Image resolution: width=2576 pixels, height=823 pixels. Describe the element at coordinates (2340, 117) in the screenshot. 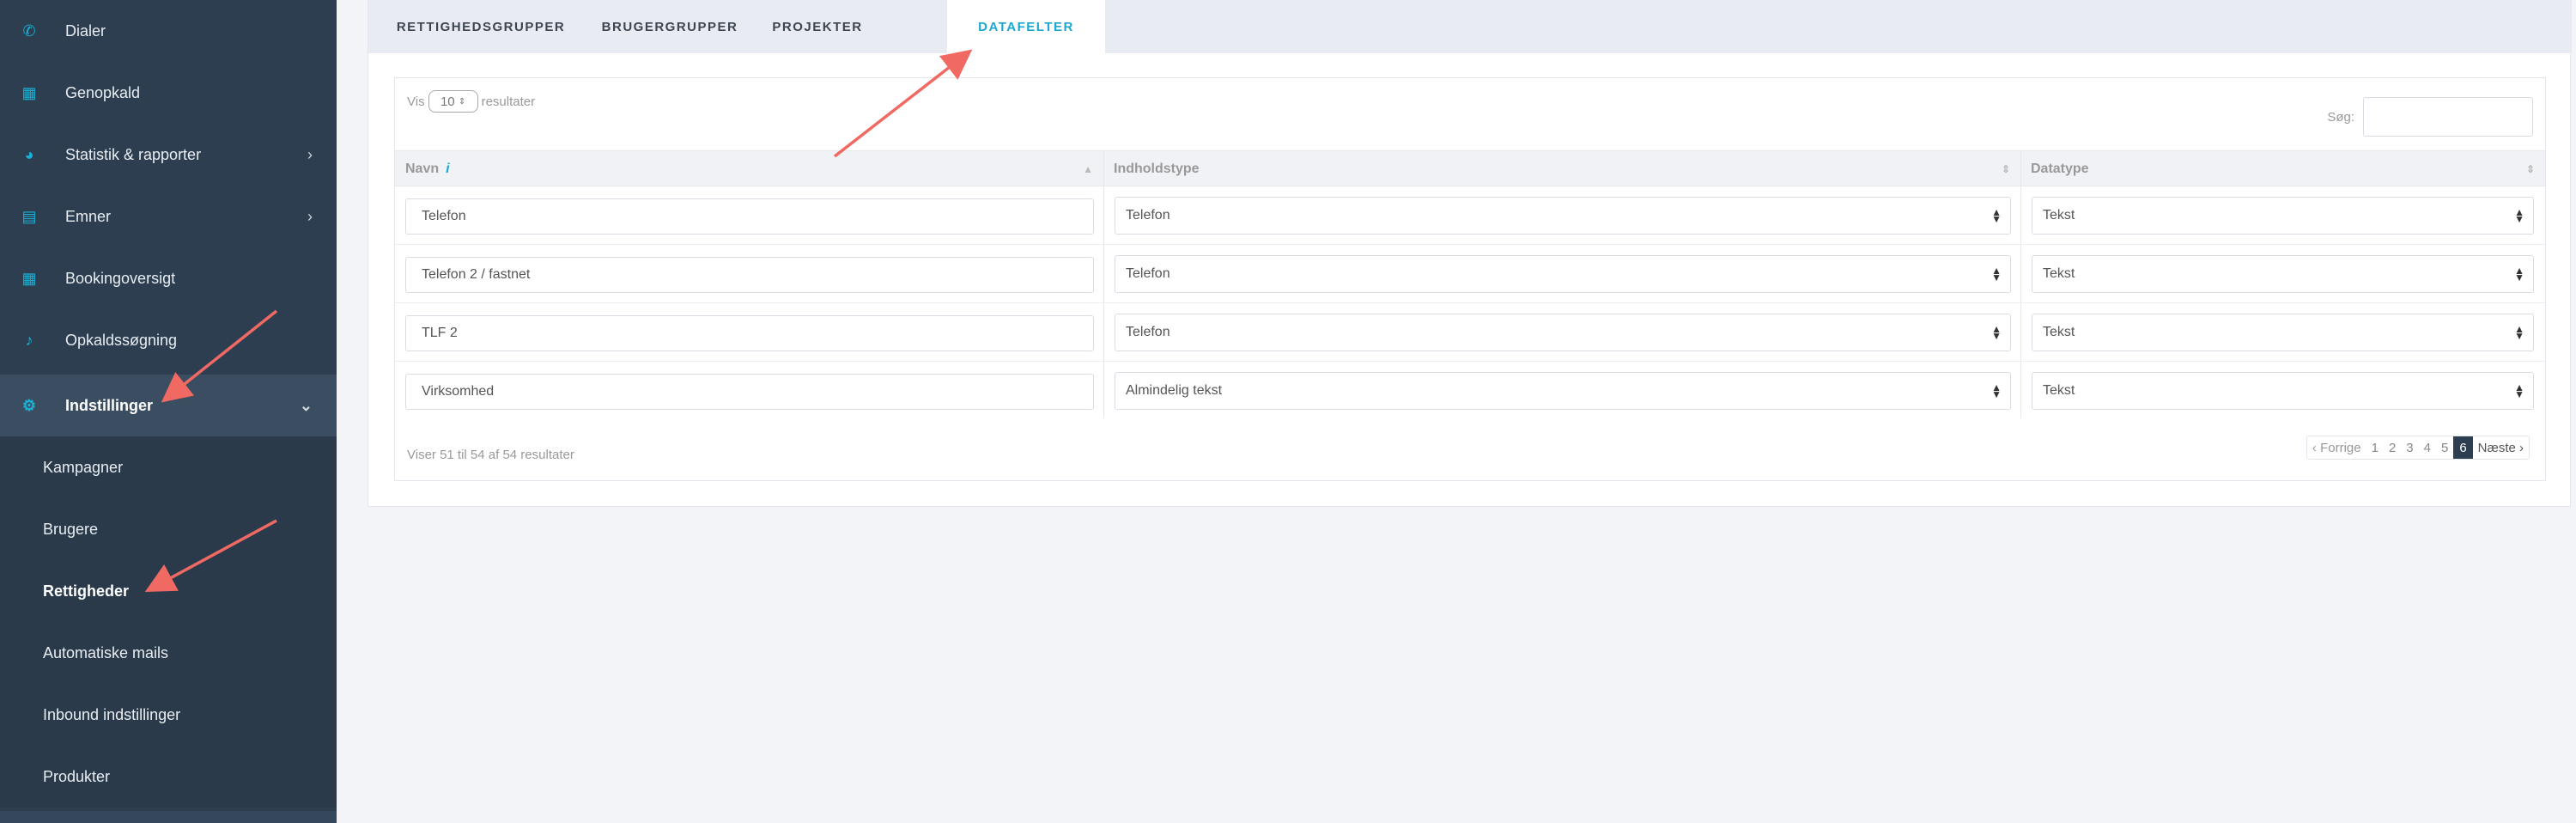

I see `search-label: Søg:` at that location.